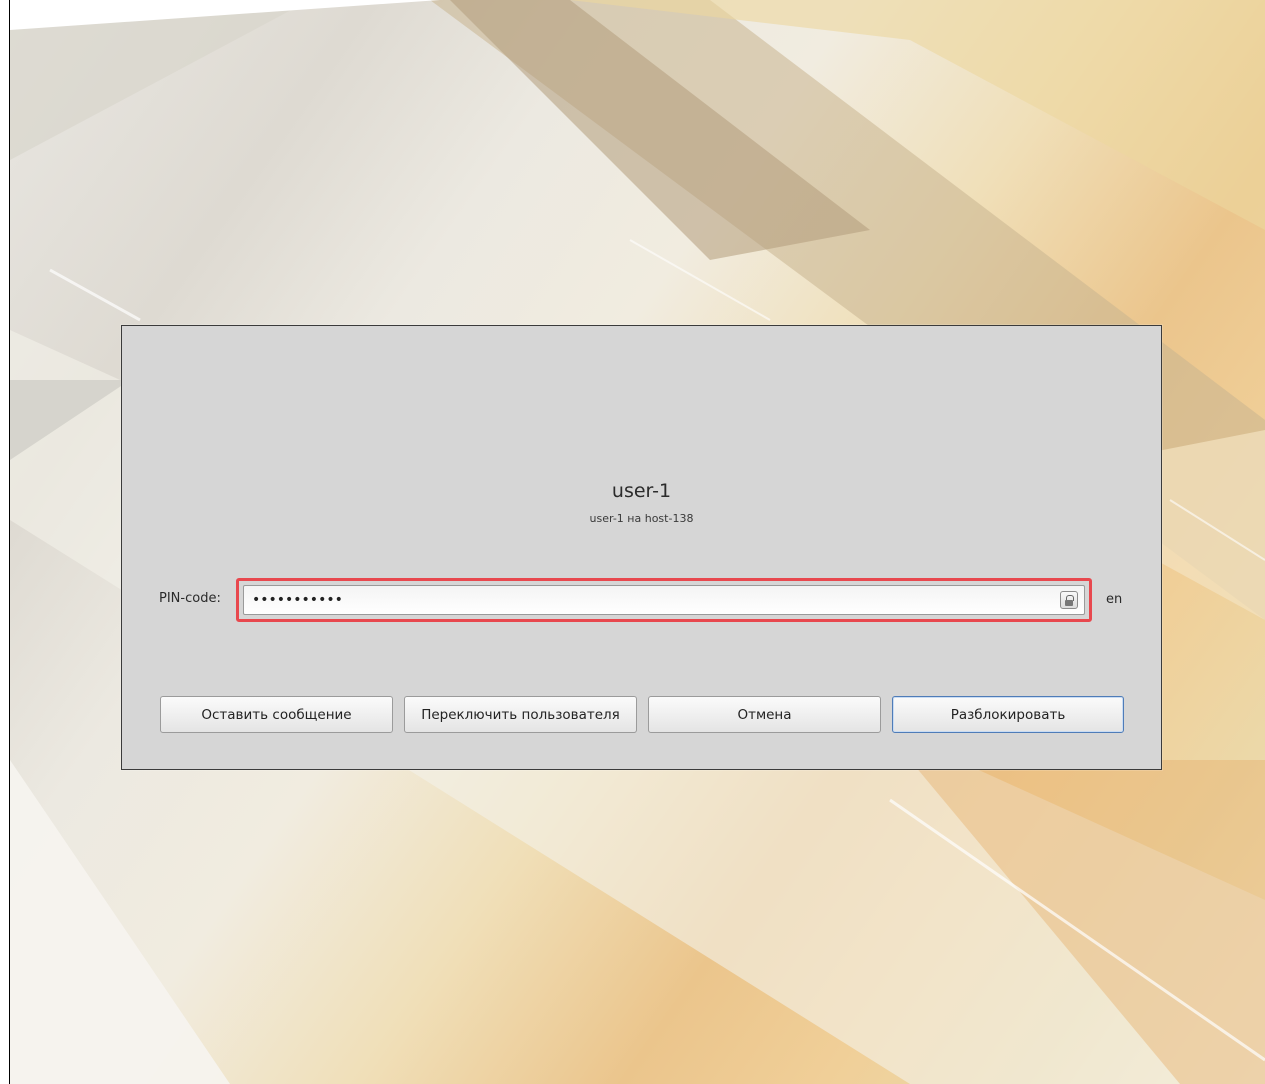  Describe the element at coordinates (1069, 600) in the screenshot. I see `lock-icon` at that location.